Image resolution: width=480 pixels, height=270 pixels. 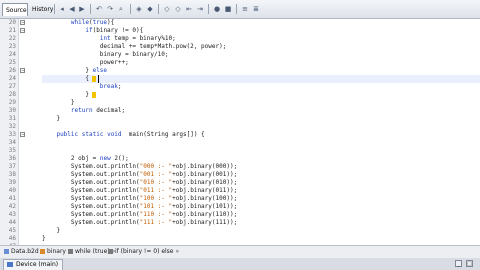 I want to click on breadcrumb-label: binary, so click(x=56, y=251).